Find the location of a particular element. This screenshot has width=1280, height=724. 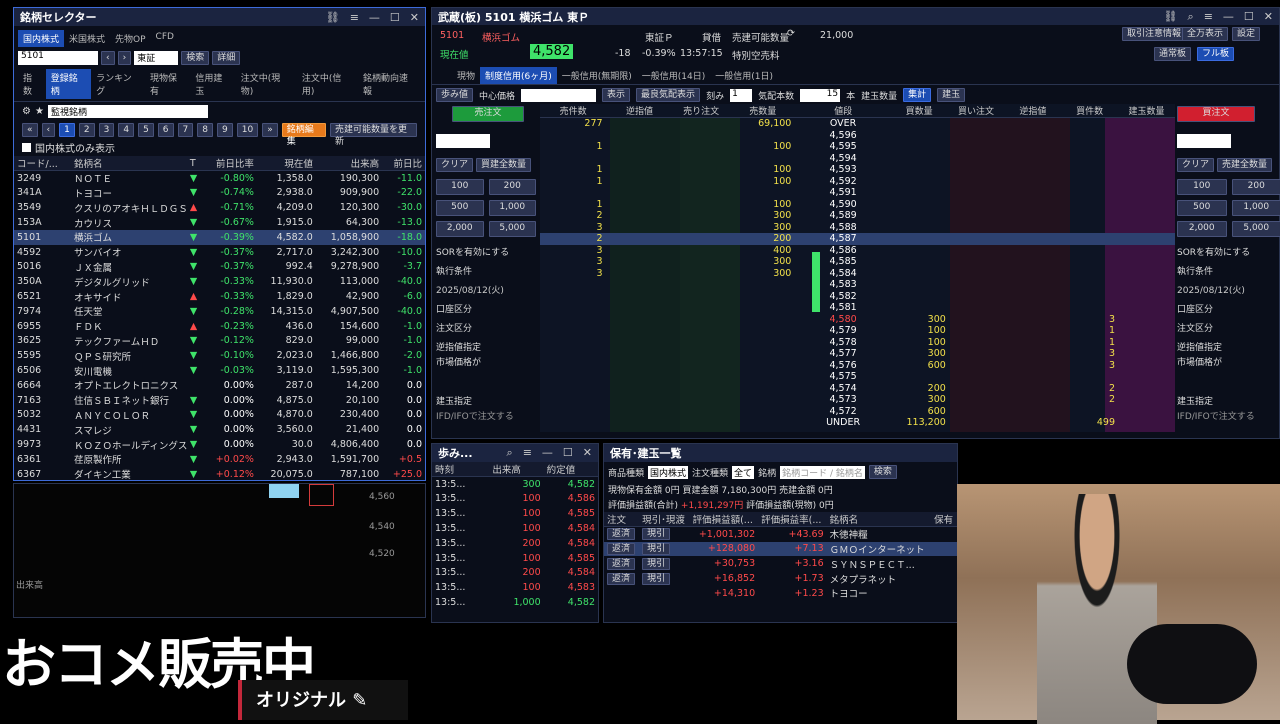

buy-ifd-label: IFD/IFOで注文する is located at coordinates (1228, 415).